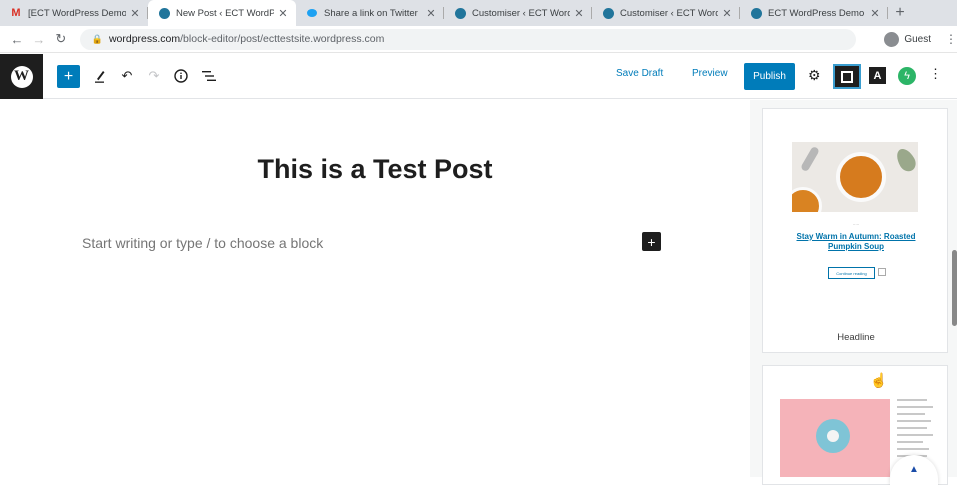 The height and width of the screenshot is (485, 957). I want to click on forward-arrow-icon: →, so click(39, 39).